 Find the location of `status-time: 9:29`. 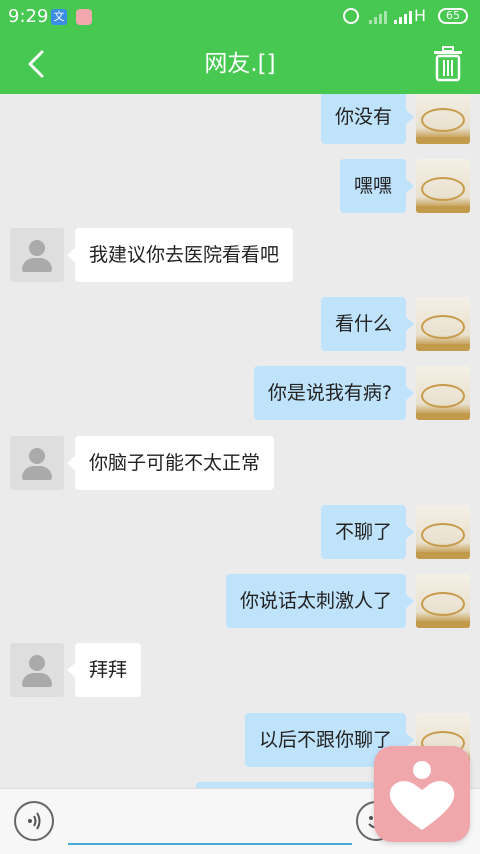

status-time: 9:29 is located at coordinates (28, 16).